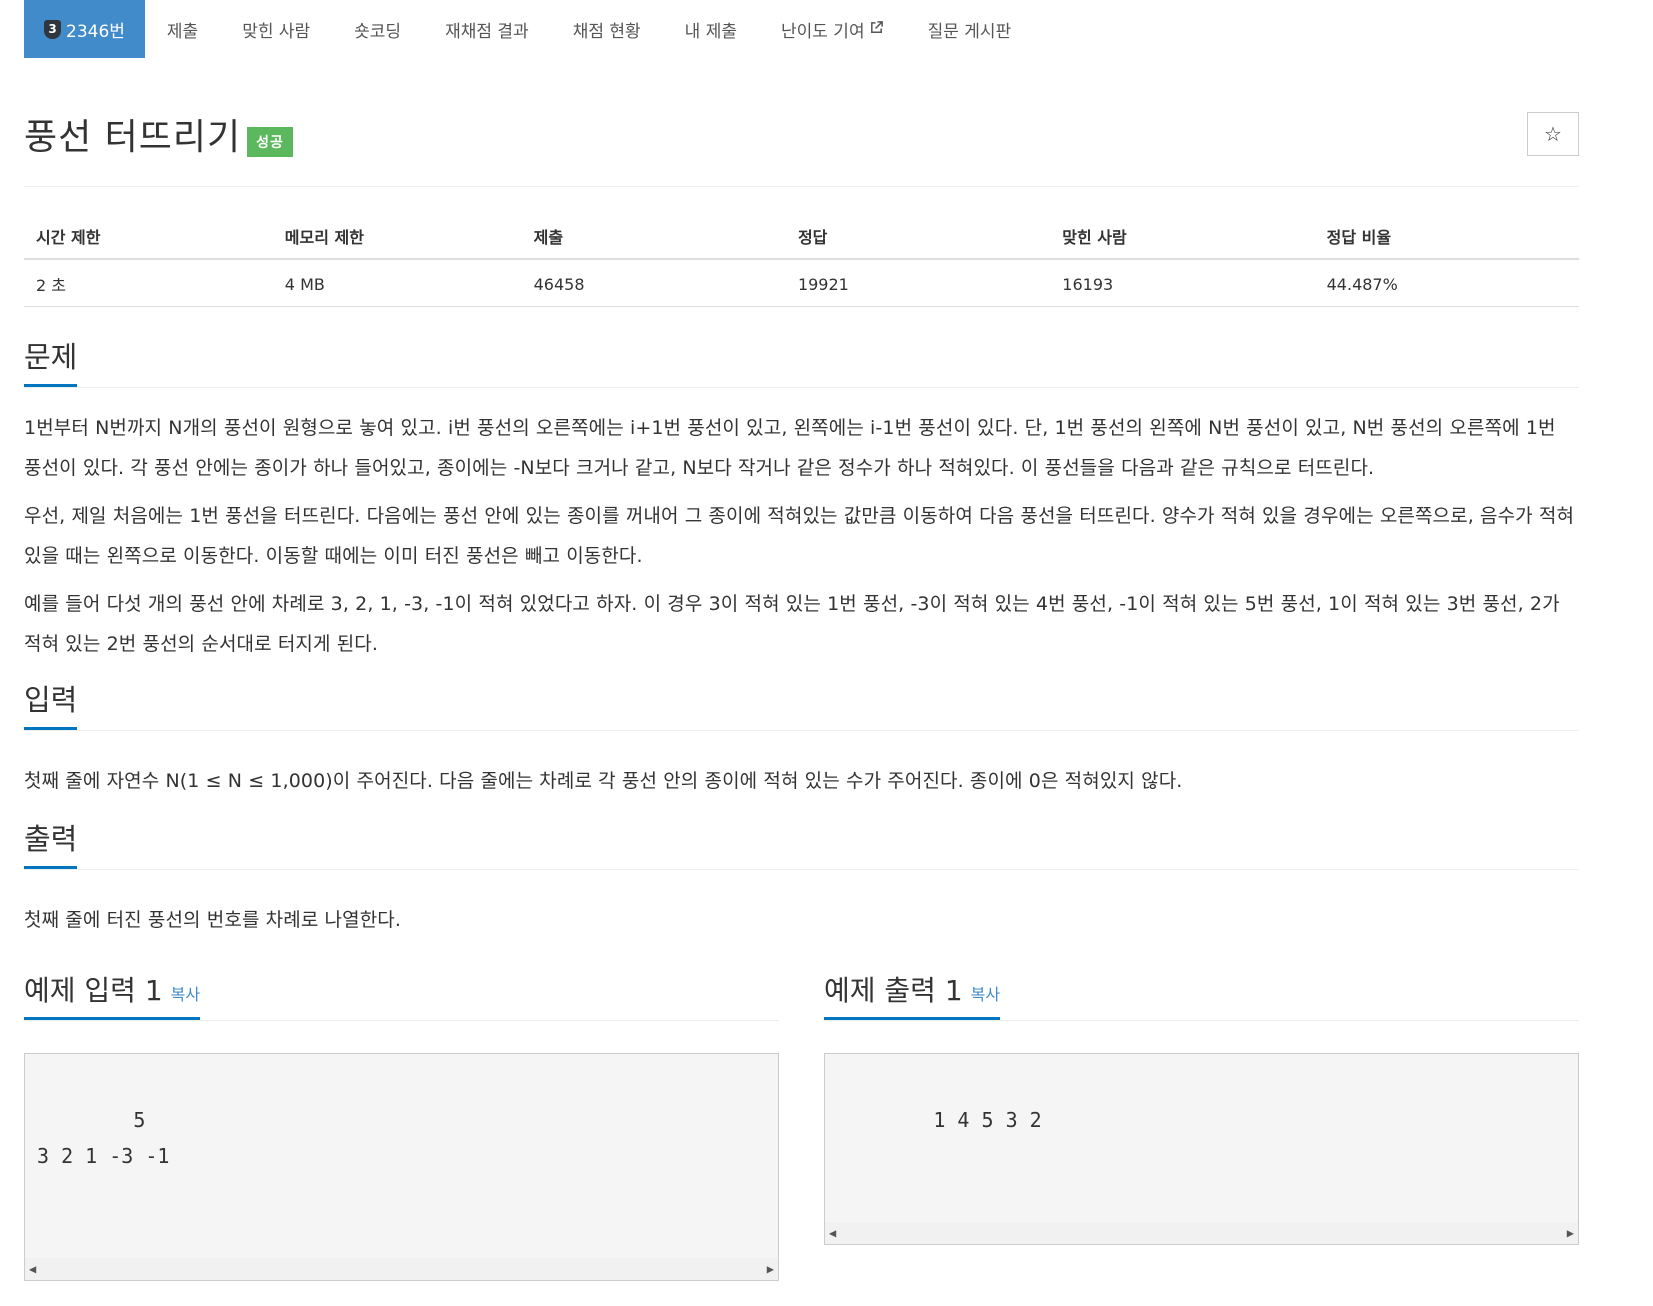  I want to click on star-icon: ☆, so click(1553, 134).